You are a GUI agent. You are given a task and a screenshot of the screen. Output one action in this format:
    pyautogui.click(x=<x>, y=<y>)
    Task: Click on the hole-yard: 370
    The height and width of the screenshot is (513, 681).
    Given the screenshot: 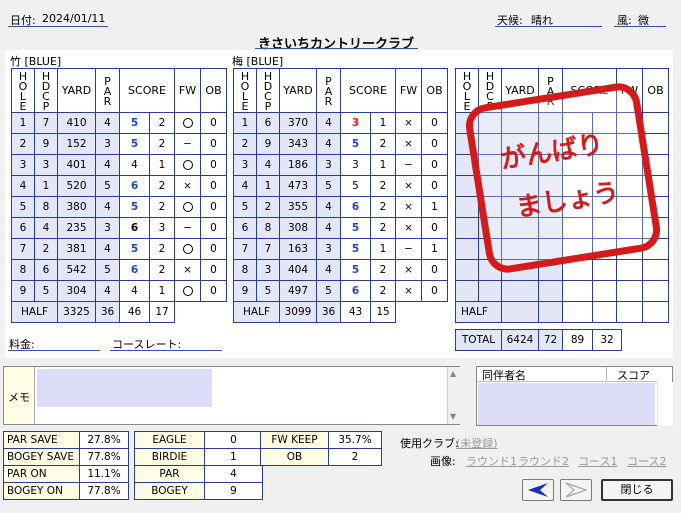 What is the action you would take?
    pyautogui.click(x=298, y=123)
    